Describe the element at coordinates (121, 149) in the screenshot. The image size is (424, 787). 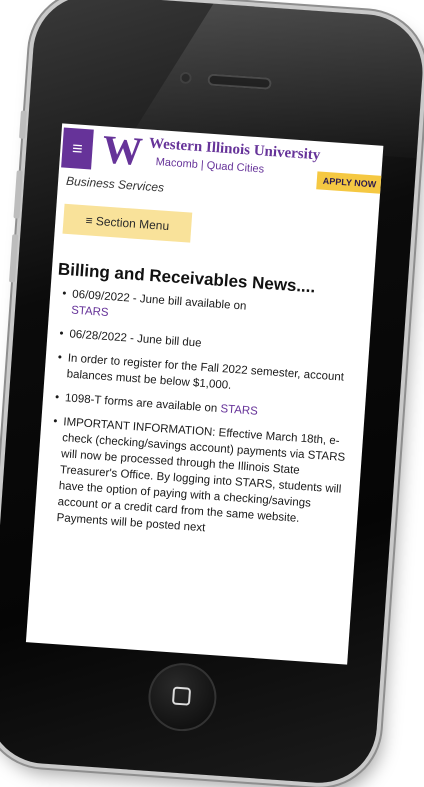
I see `university-logo: W` at that location.